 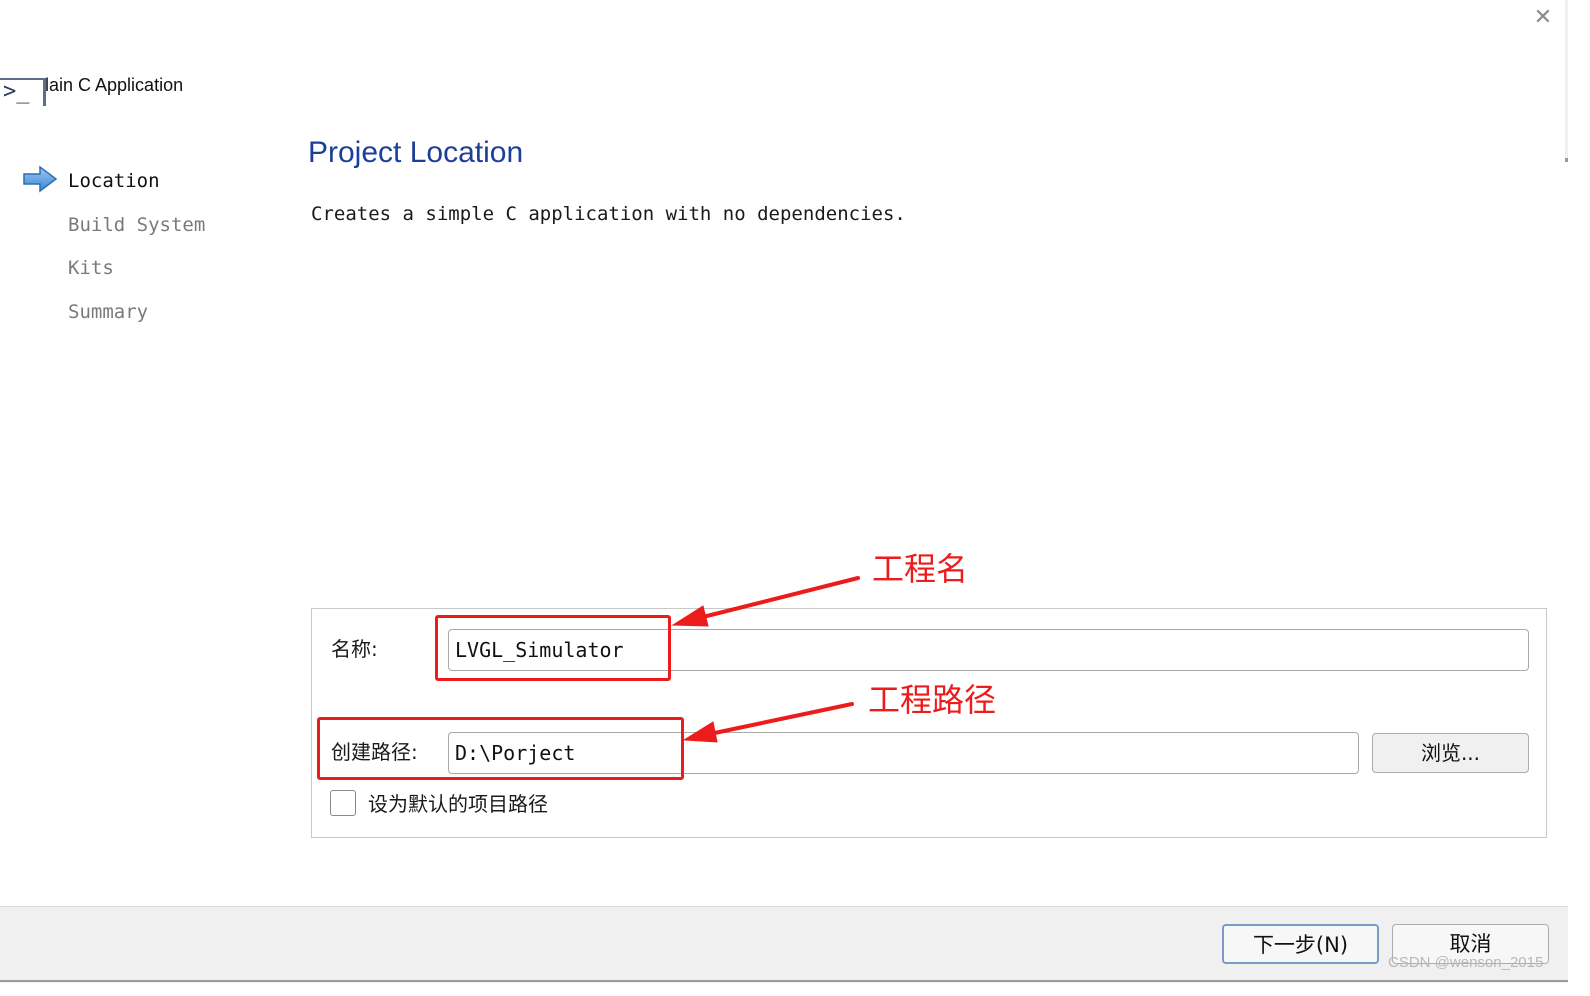 I want to click on project-name-annotation: 工程名, so click(x=920, y=569).